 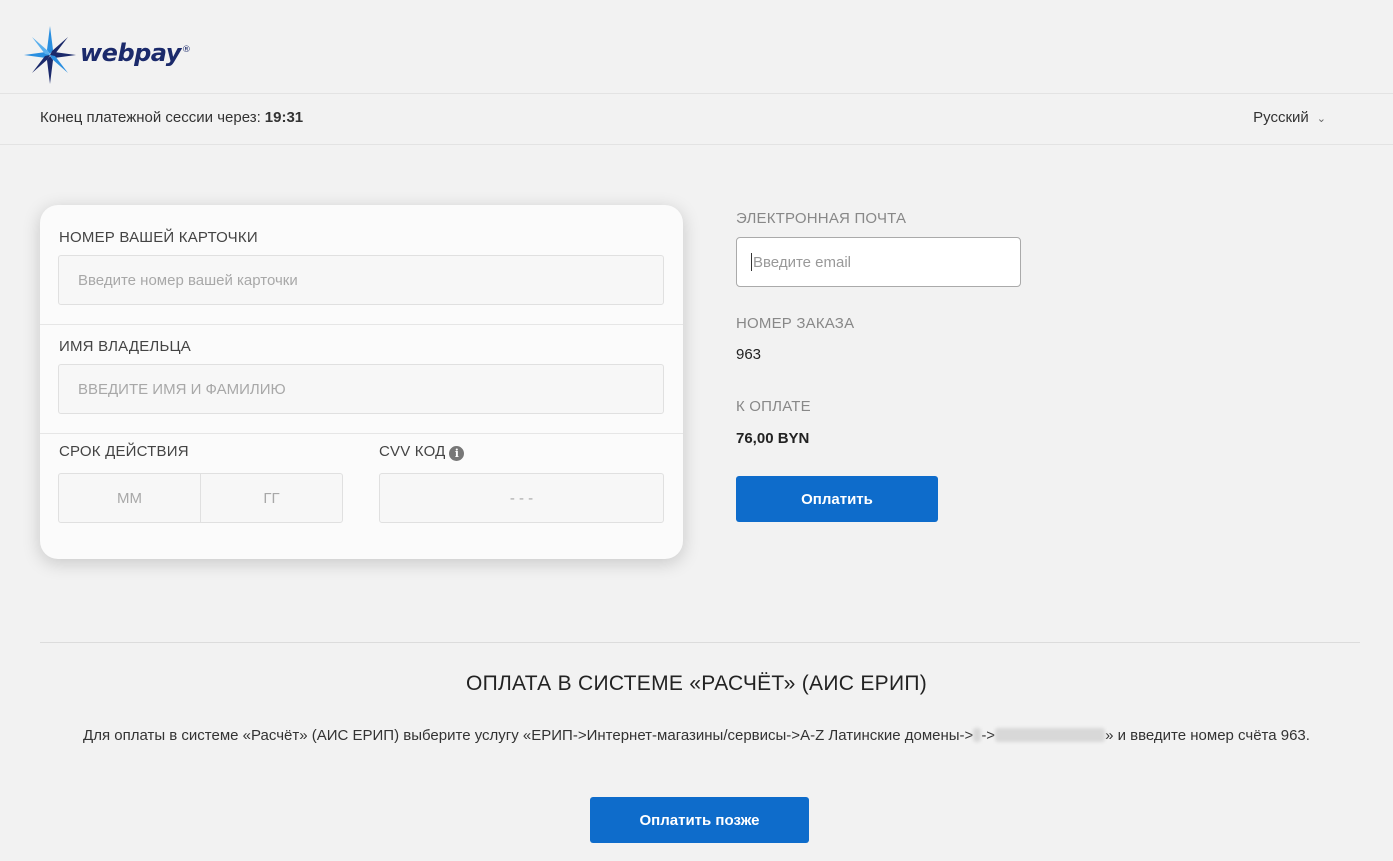 What do you see at coordinates (1281, 117) in the screenshot?
I see `language-label: Русский` at bounding box center [1281, 117].